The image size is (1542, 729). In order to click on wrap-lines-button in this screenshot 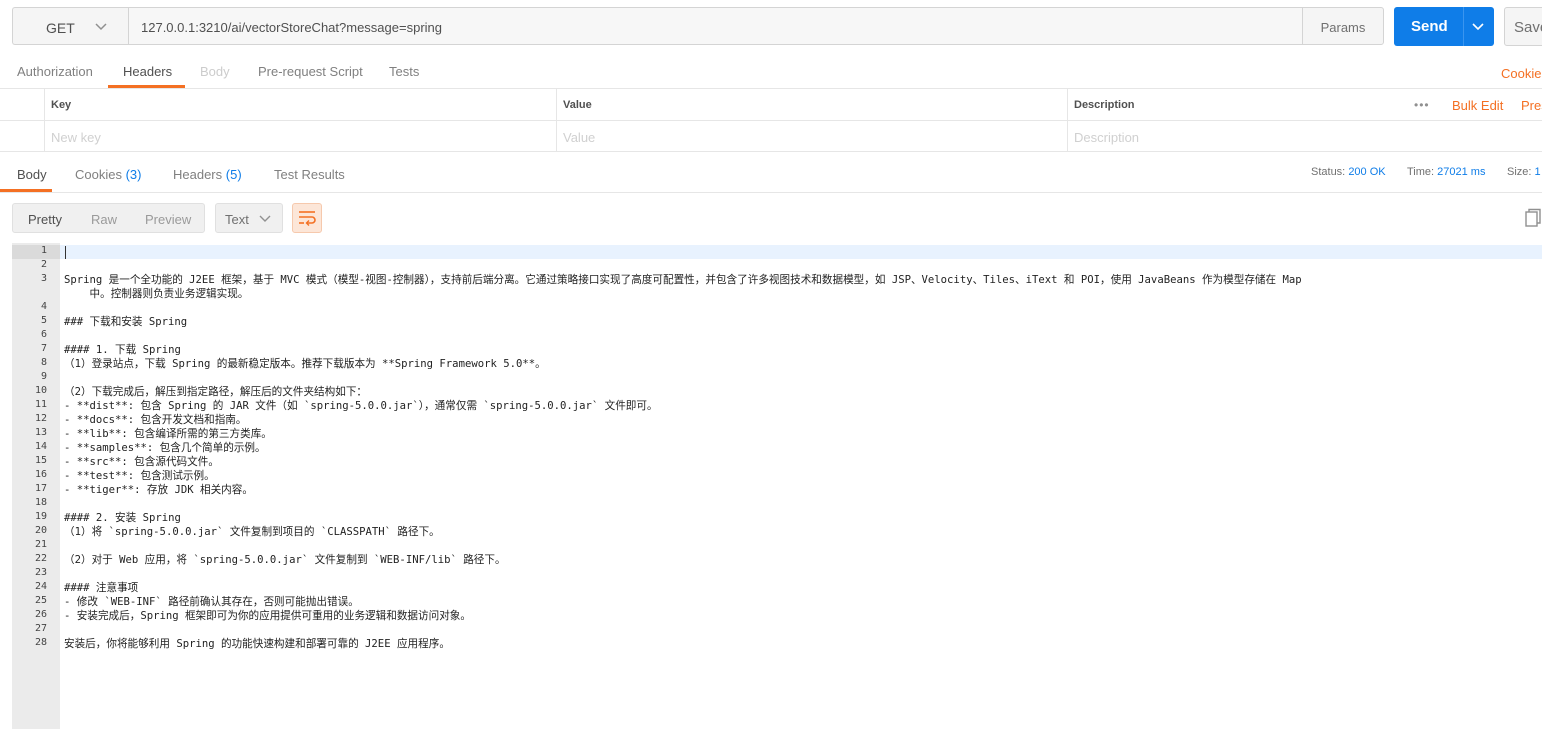, I will do `click(307, 218)`.